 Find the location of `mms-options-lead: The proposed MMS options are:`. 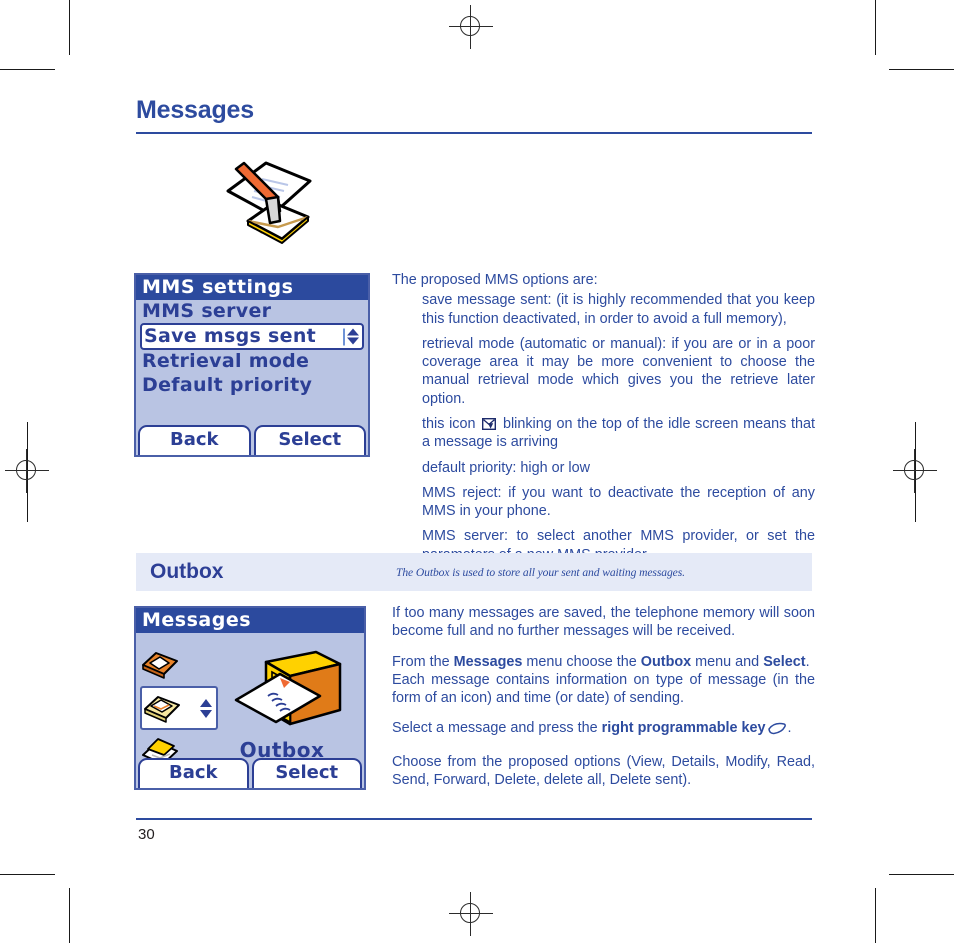

mms-options-lead: The proposed MMS options are: is located at coordinates (495, 280).